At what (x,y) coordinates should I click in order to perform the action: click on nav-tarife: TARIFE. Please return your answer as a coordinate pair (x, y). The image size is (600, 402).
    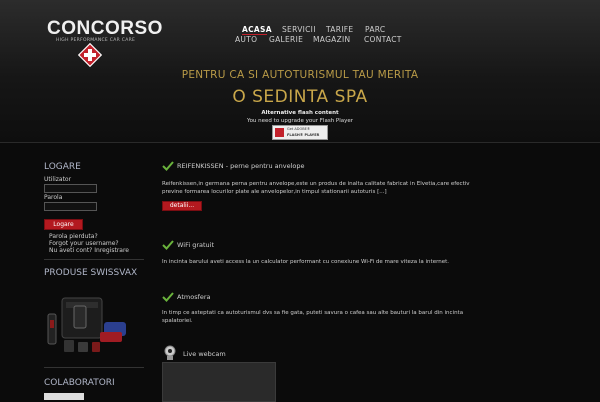
    Looking at the image, I should click on (339, 29).